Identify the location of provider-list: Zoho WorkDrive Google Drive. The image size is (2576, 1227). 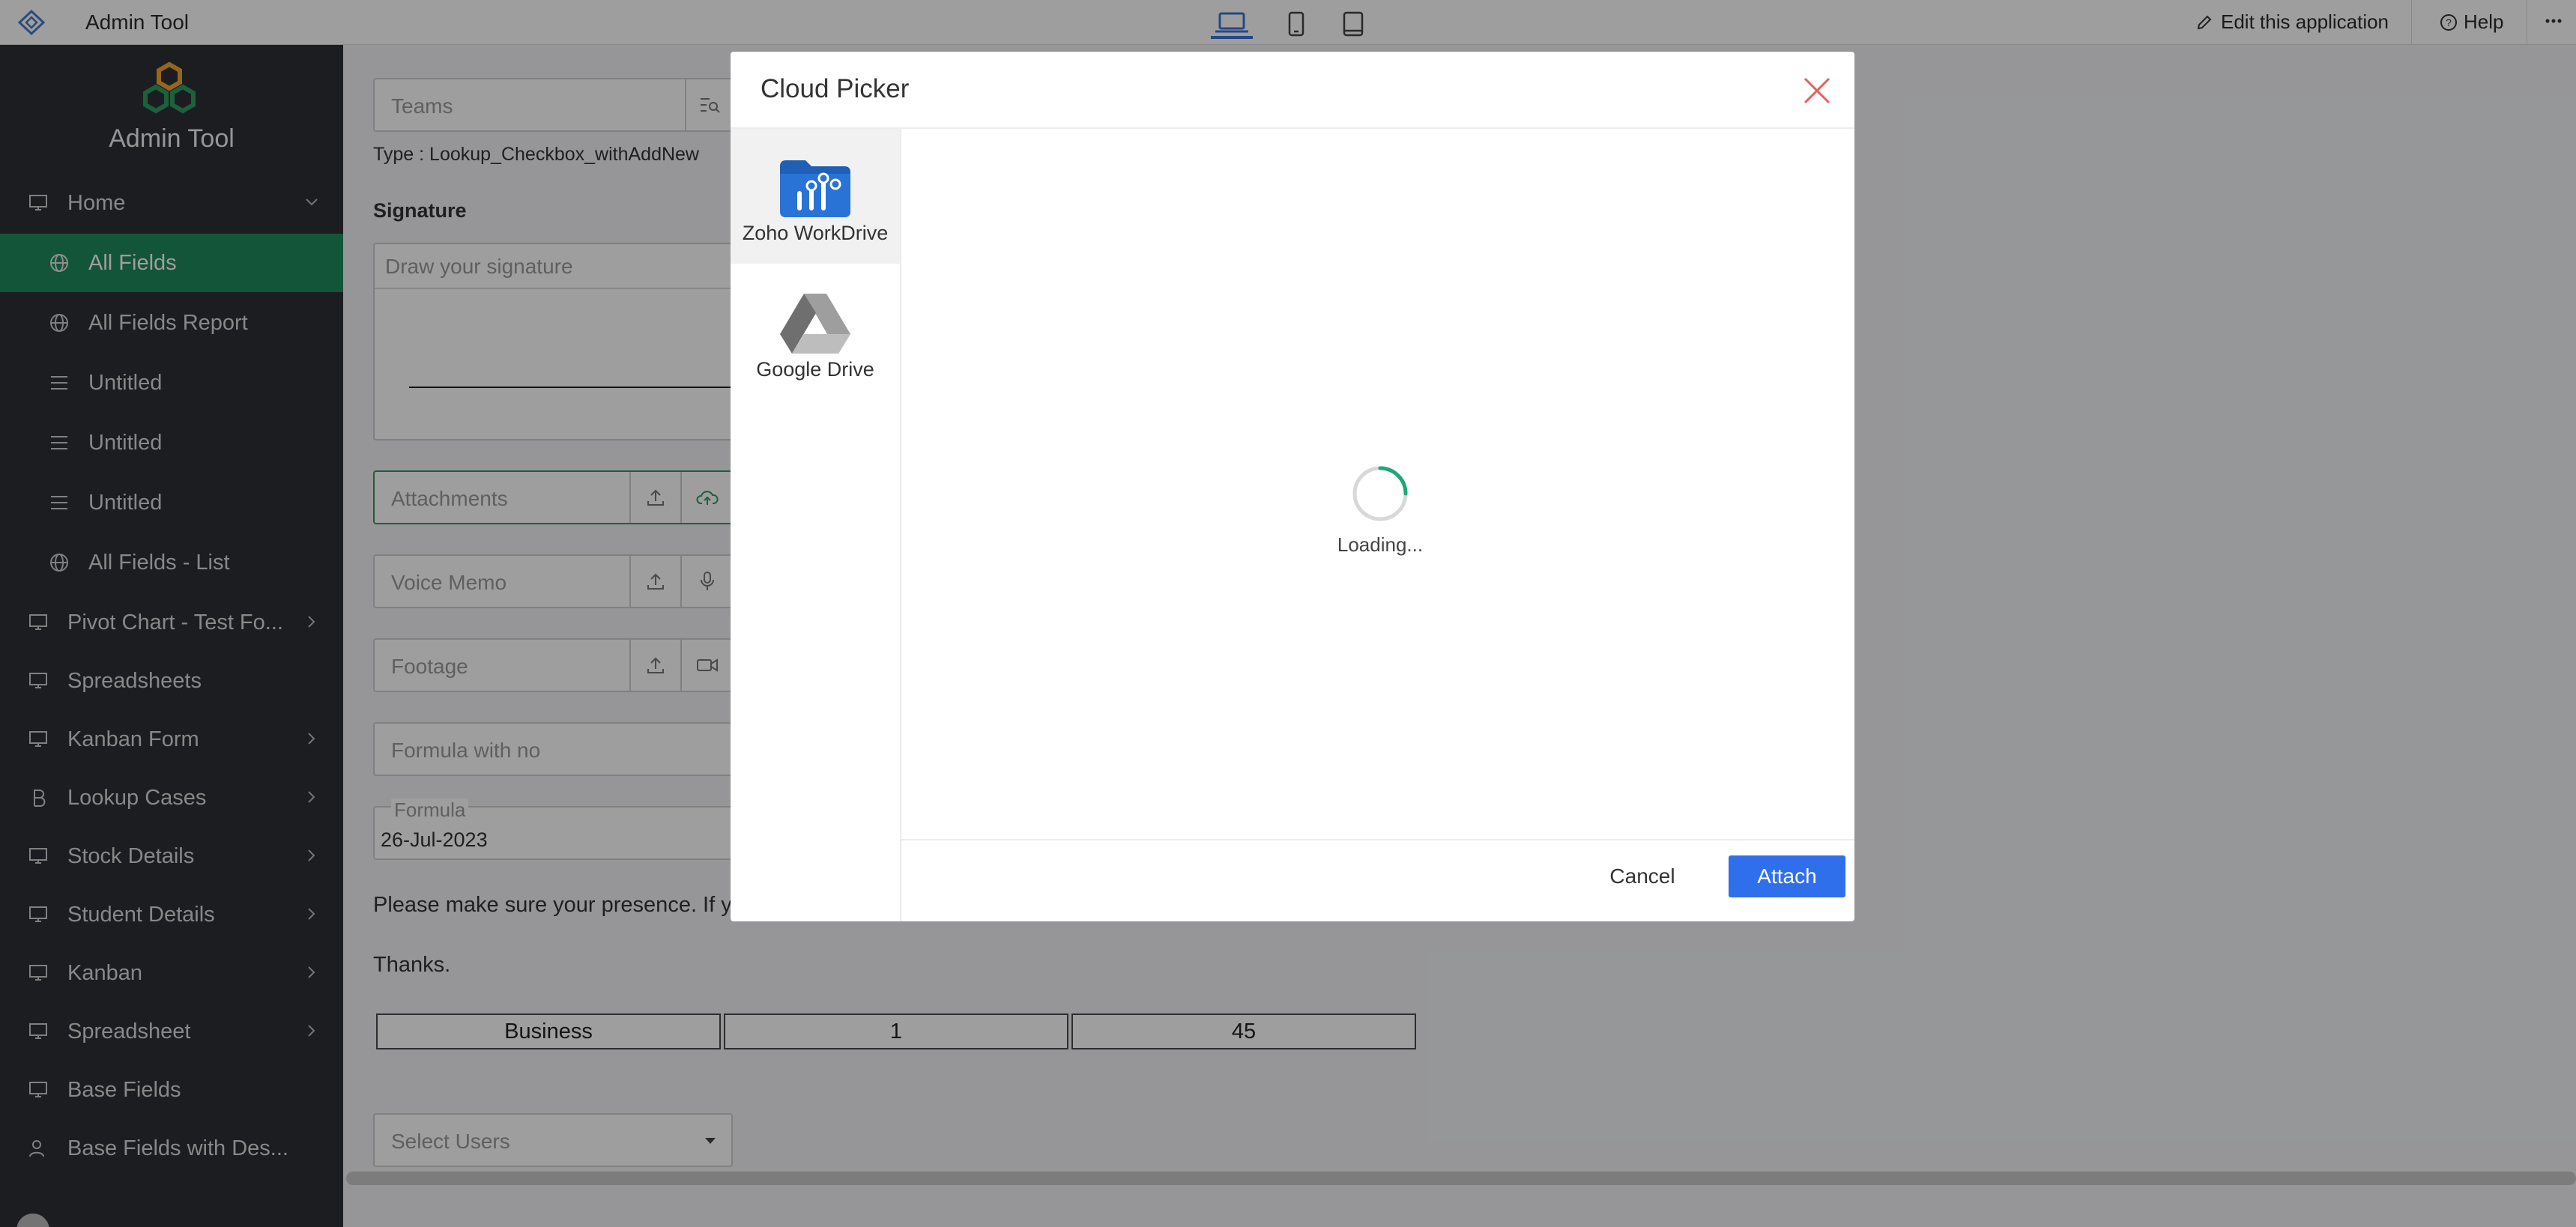
(816, 525).